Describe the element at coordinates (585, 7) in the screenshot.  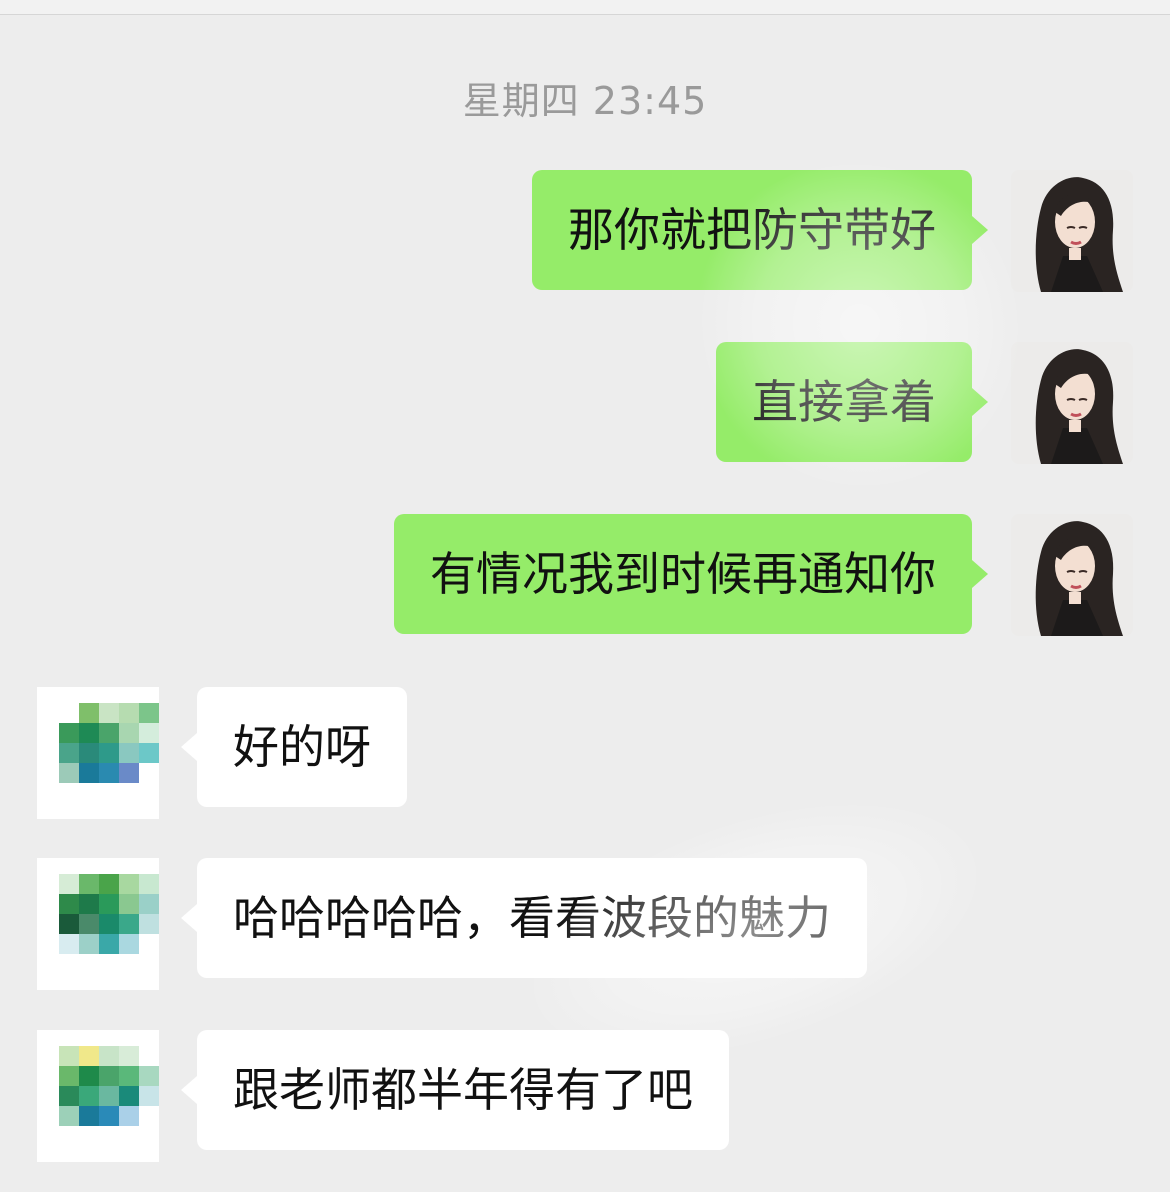
I see `top-divider` at that location.